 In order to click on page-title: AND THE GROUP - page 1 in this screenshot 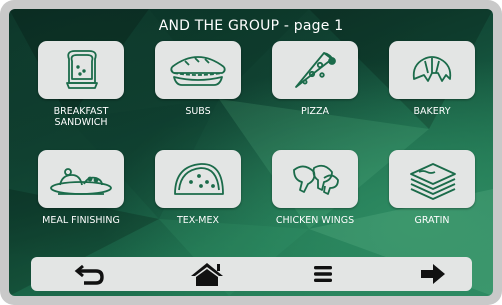, I will do `click(251, 26)`.